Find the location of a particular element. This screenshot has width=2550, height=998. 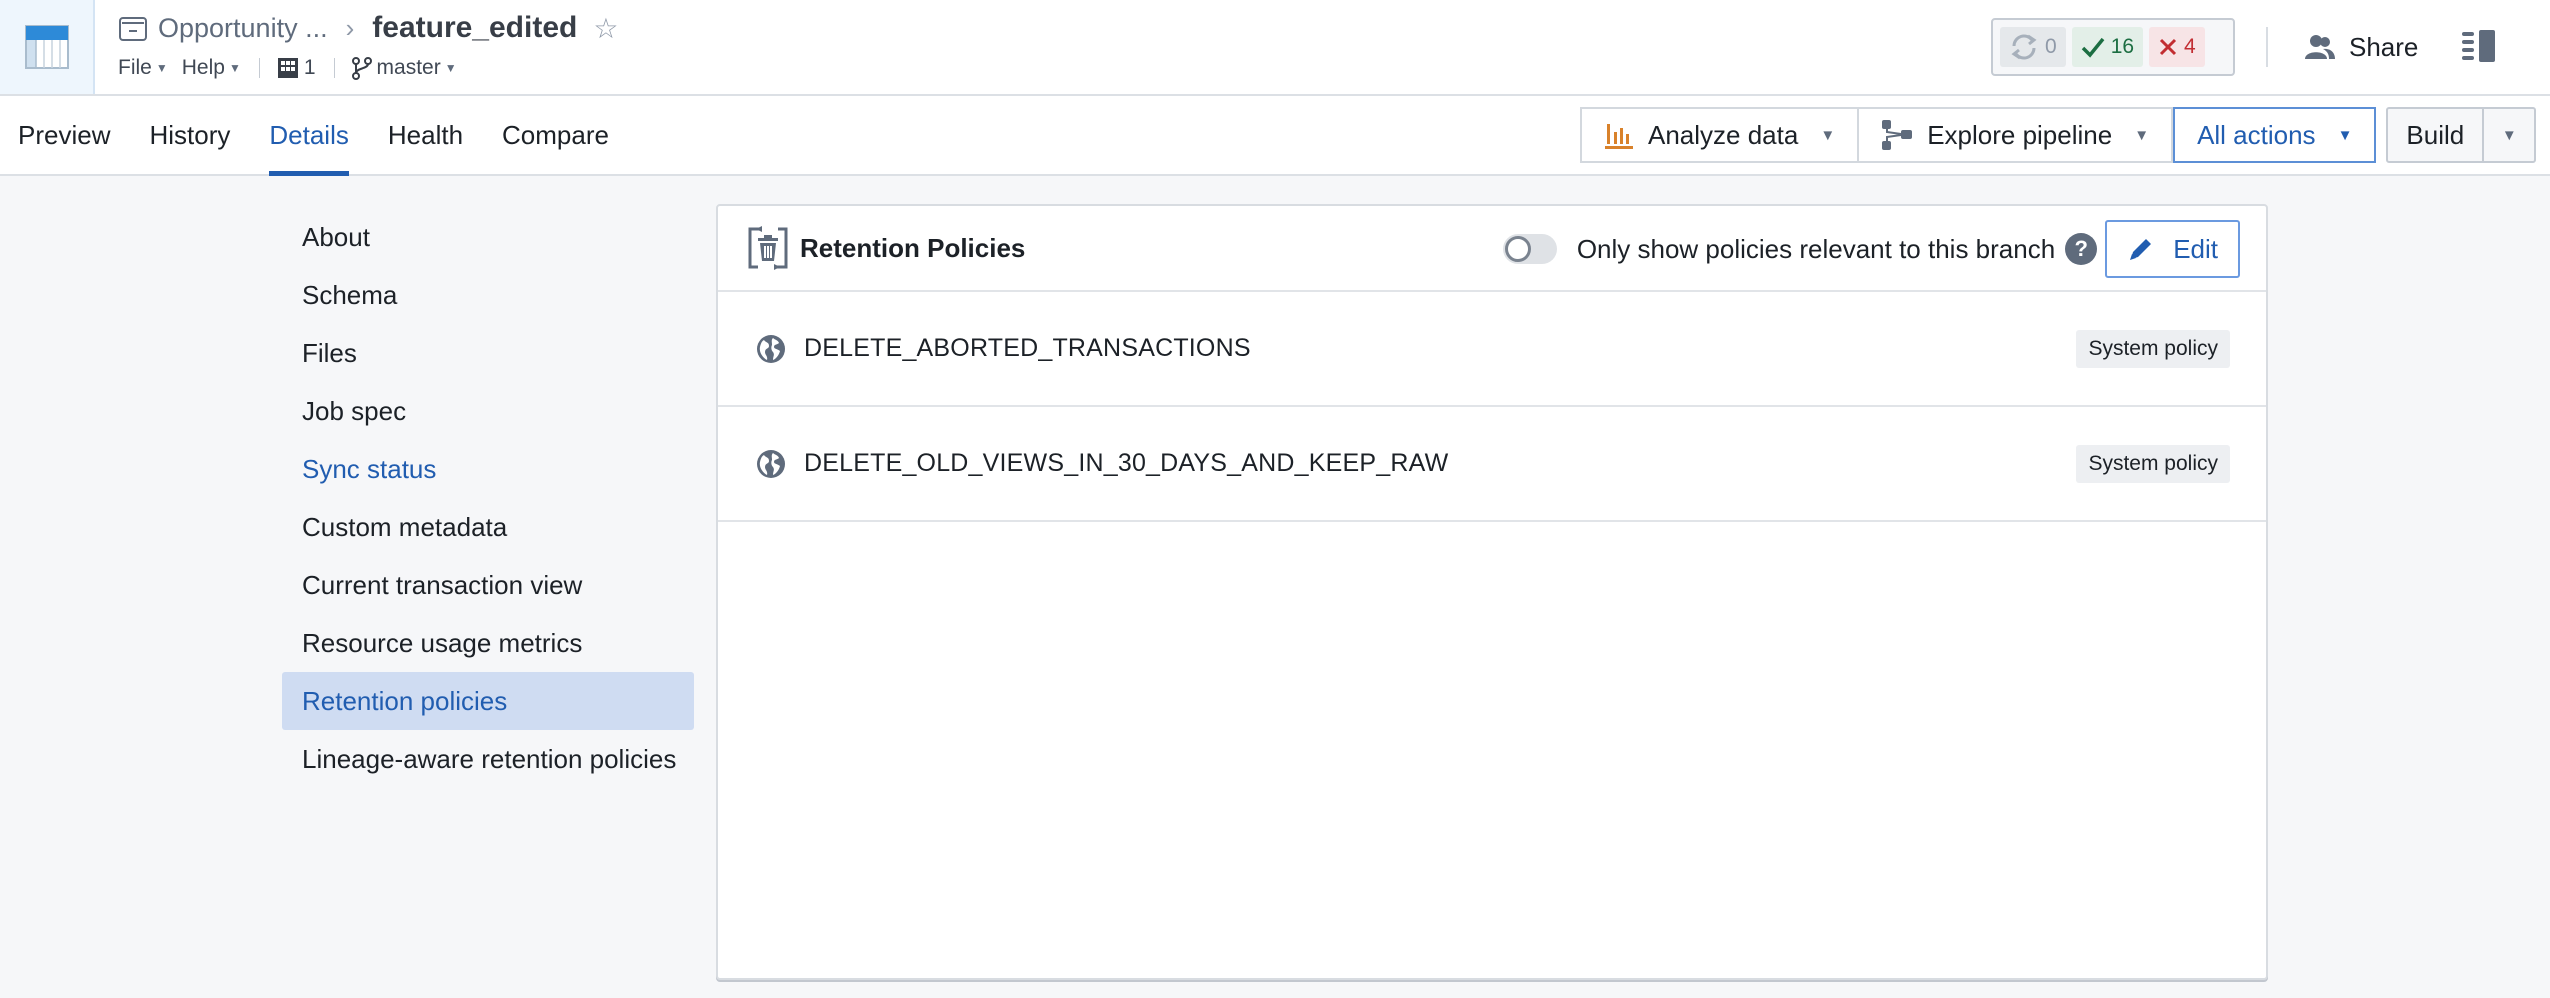

people-icon is located at coordinates (2320, 47).